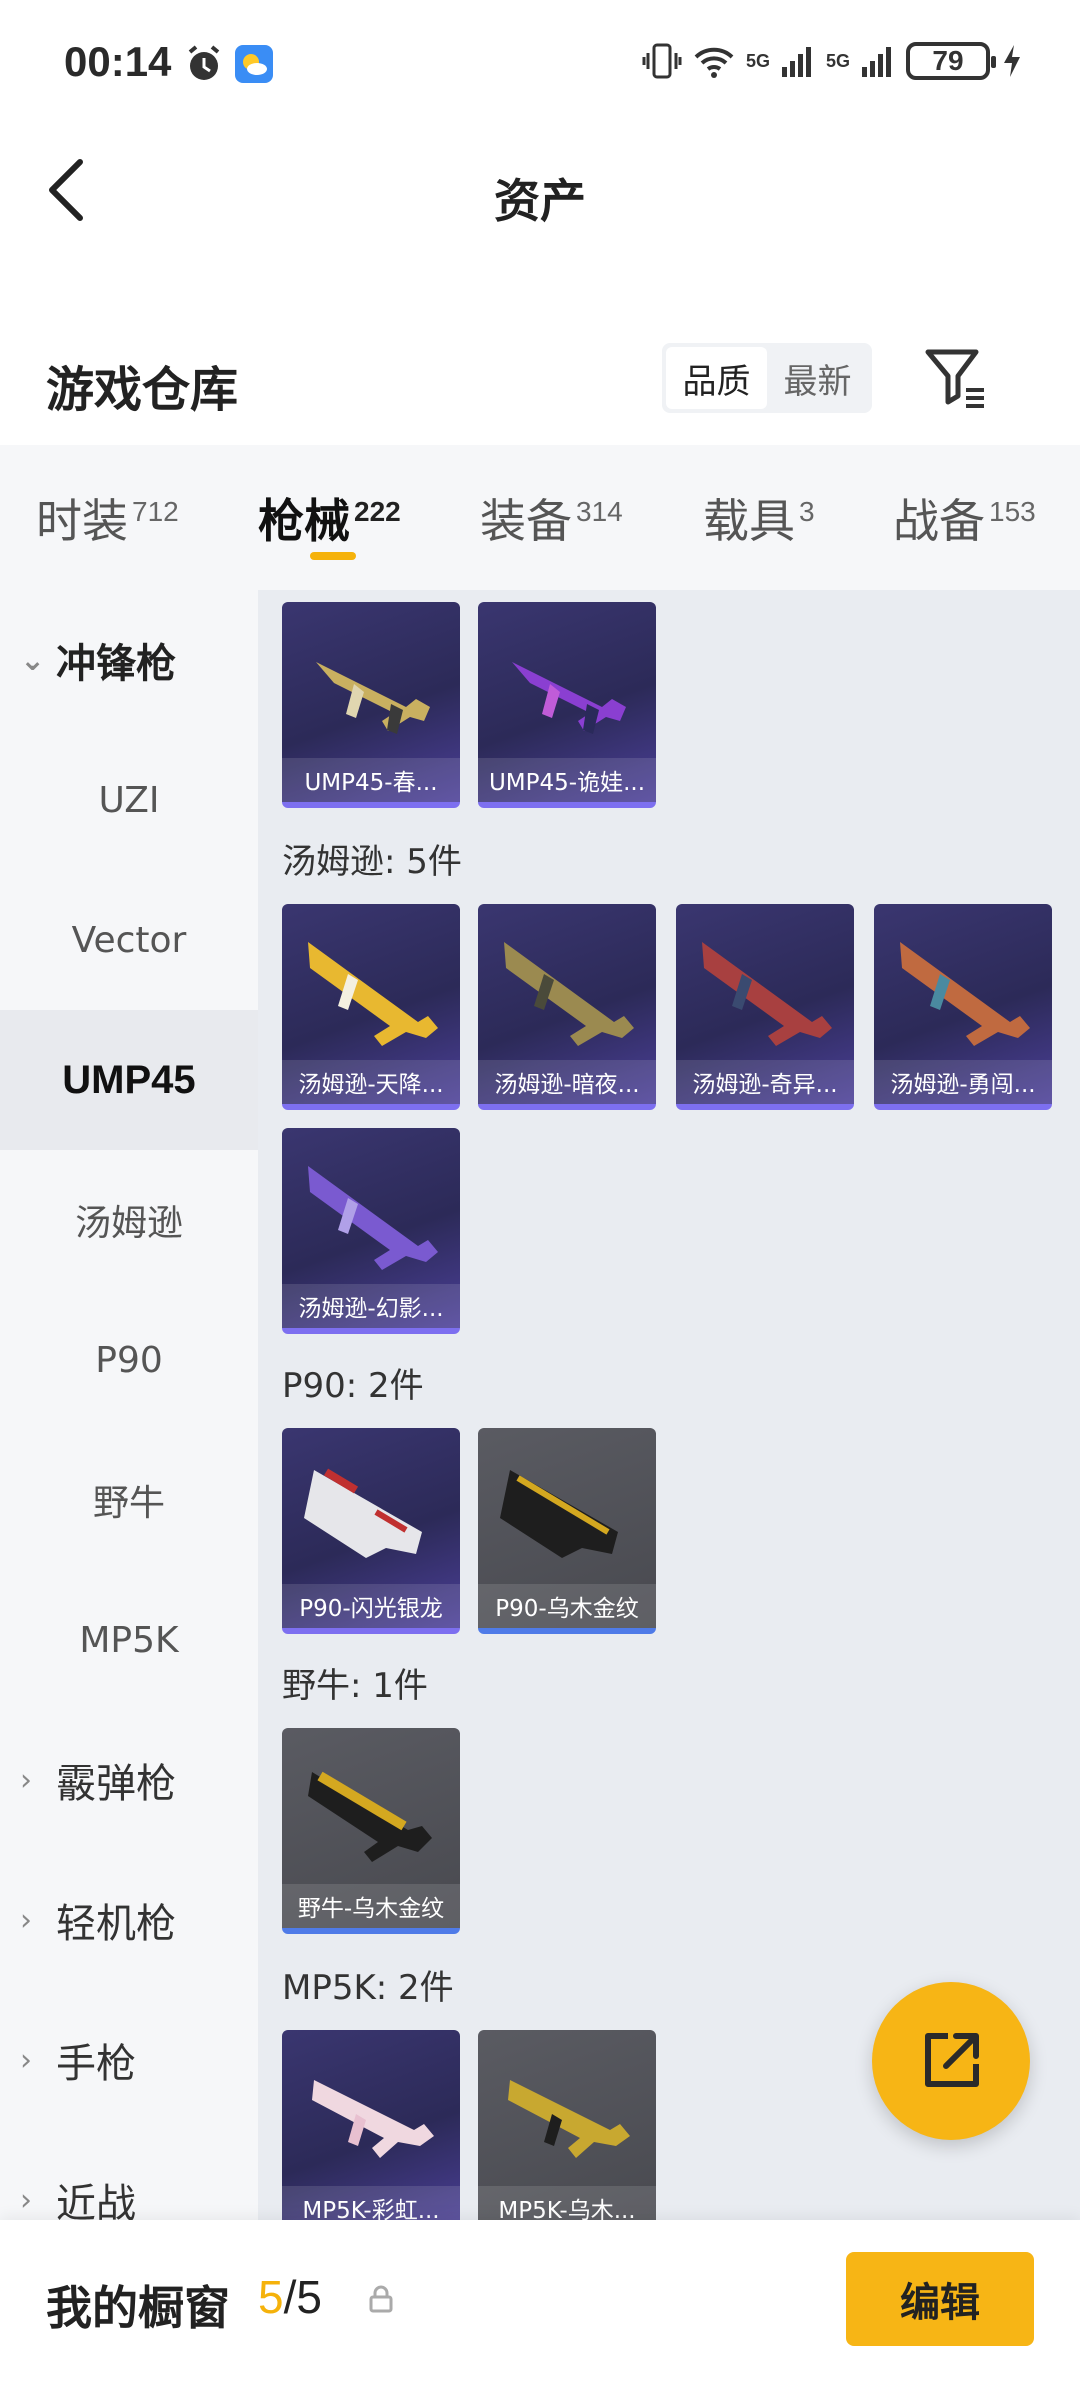  I want to click on sidebar-item-thompson: 汤姆逊, so click(129, 1220).